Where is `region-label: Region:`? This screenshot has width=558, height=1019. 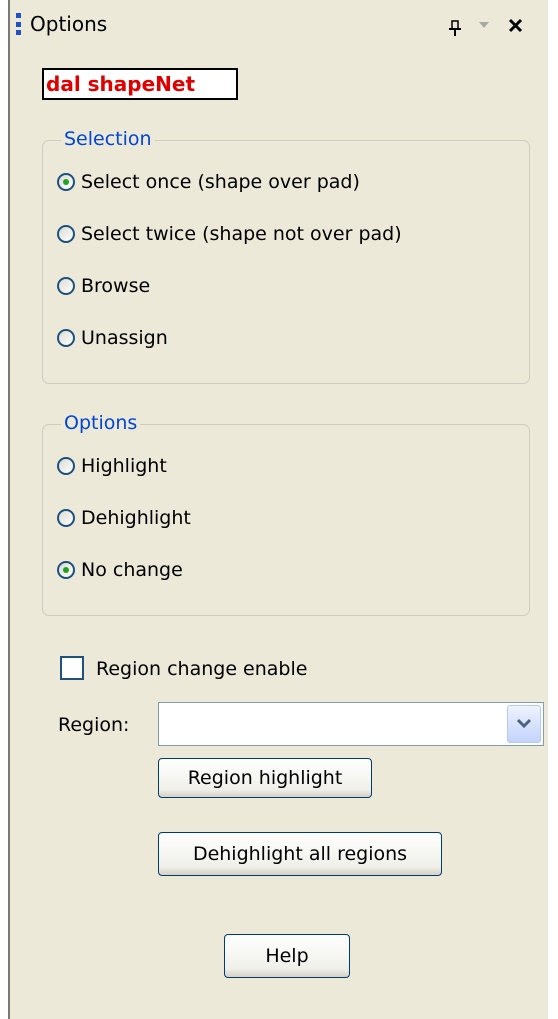 region-label: Region: is located at coordinates (94, 725).